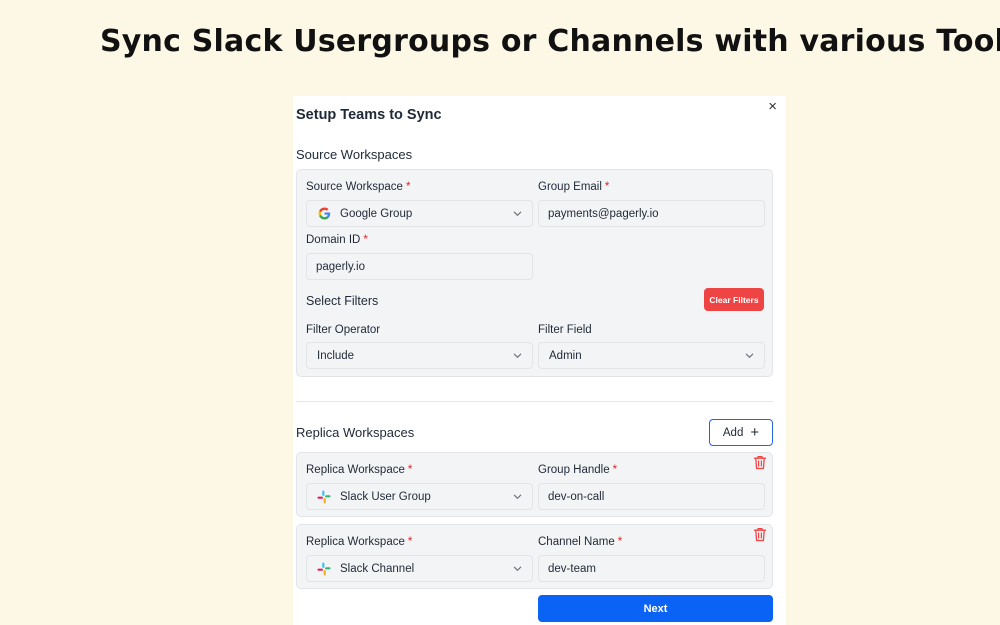 The image size is (1000, 625). I want to click on group-email-label: Group Email *, so click(574, 187).